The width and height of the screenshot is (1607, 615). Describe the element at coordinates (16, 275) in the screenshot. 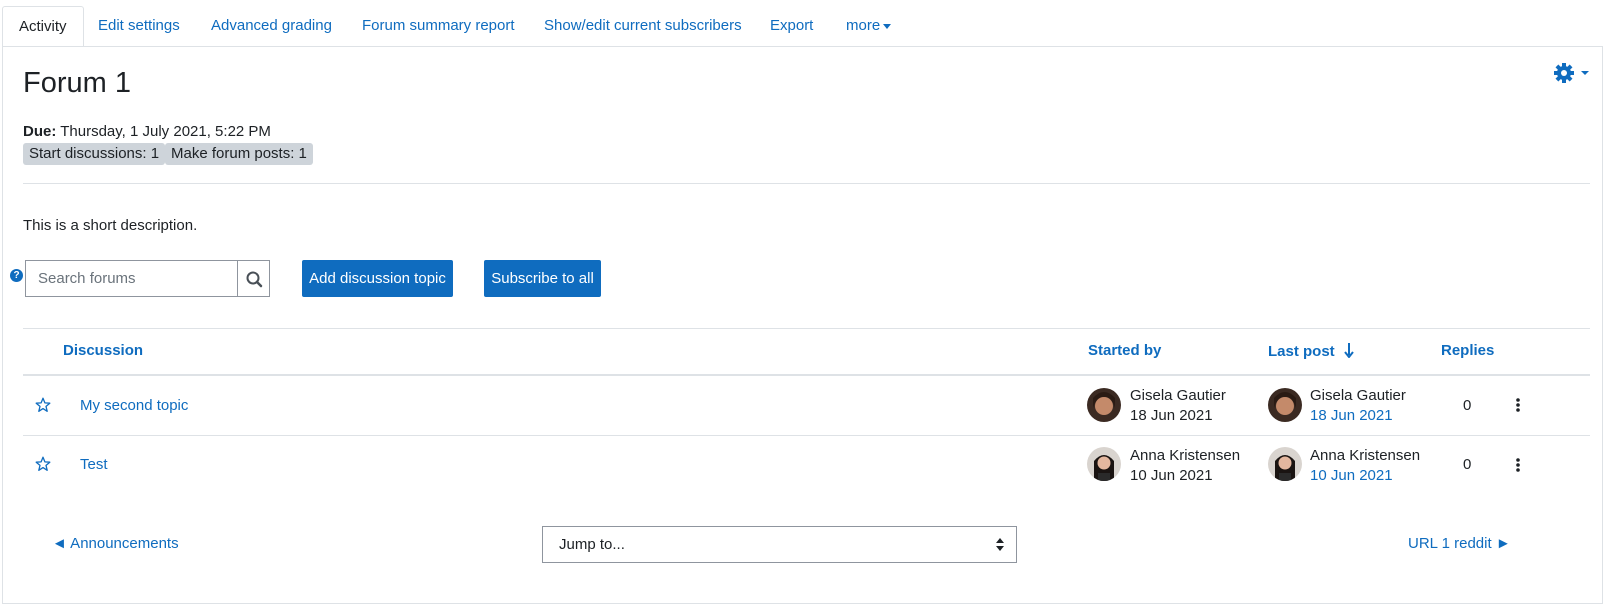

I see `question-icon: ?` at that location.